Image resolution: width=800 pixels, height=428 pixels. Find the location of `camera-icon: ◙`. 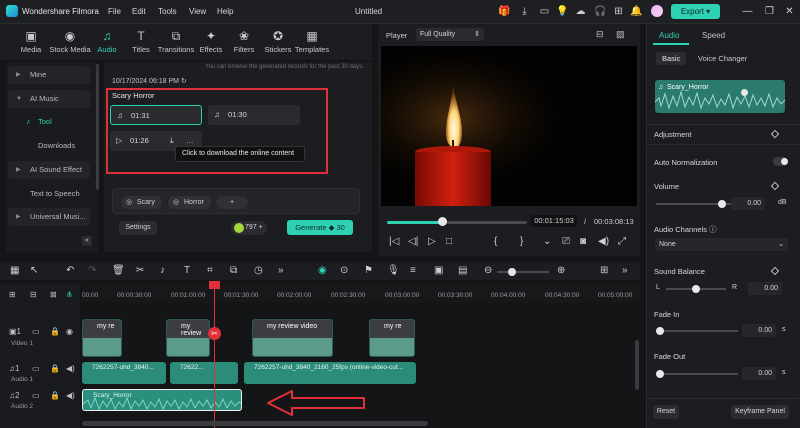

camera-icon: ◙ is located at coordinates (583, 241).